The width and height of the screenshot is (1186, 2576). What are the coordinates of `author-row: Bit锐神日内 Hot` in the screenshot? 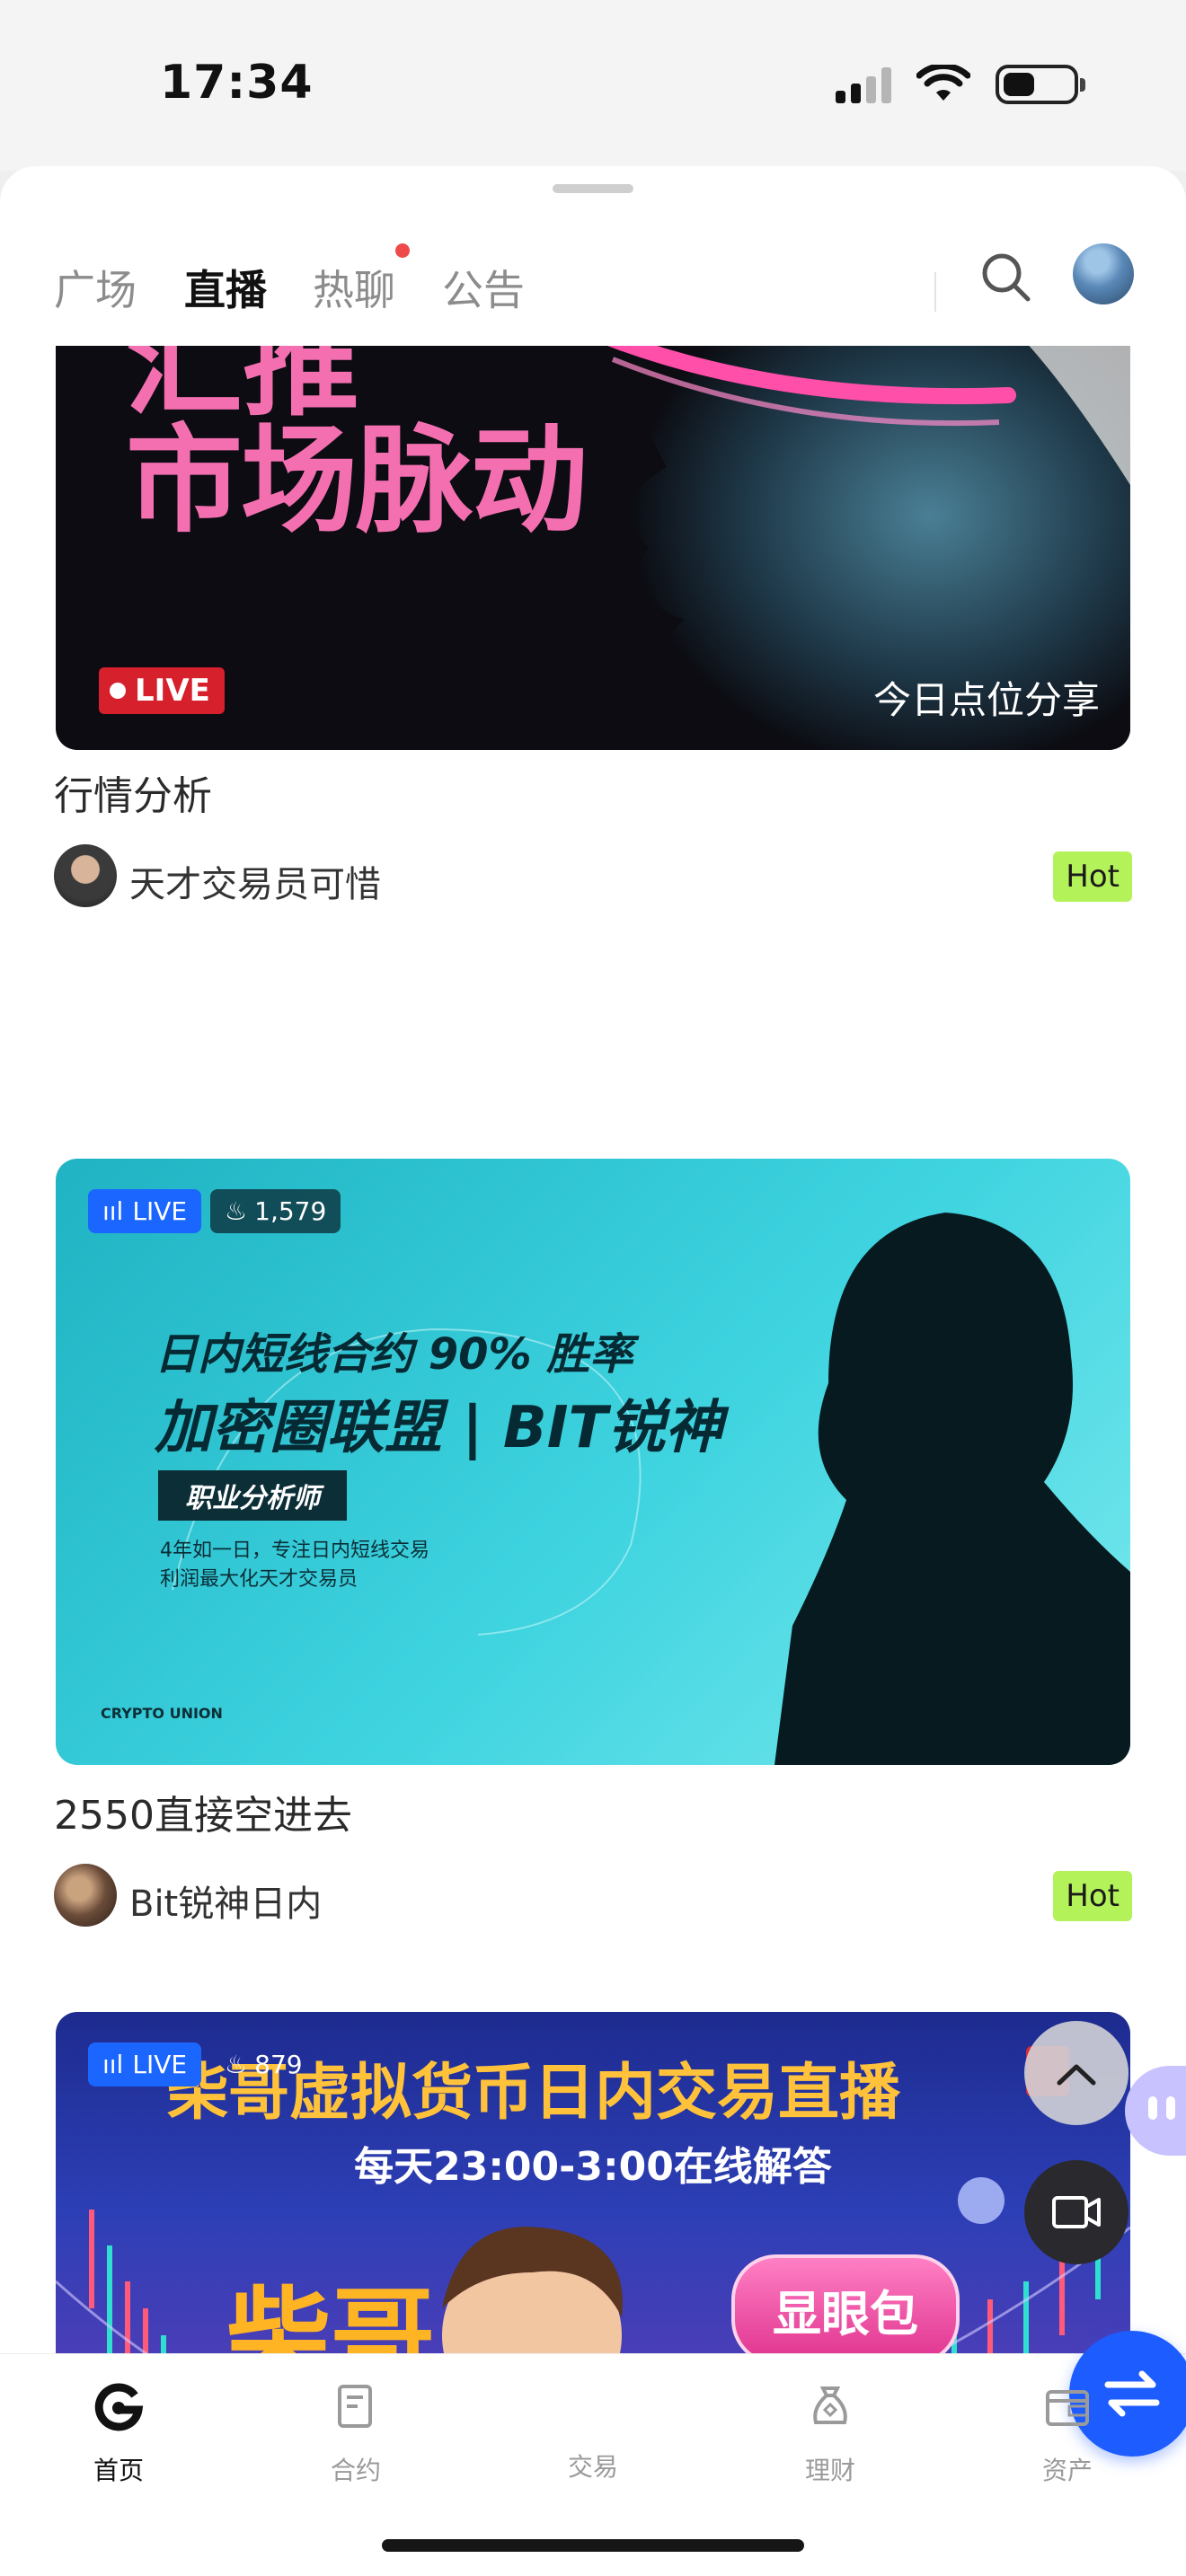 It's located at (593, 1895).